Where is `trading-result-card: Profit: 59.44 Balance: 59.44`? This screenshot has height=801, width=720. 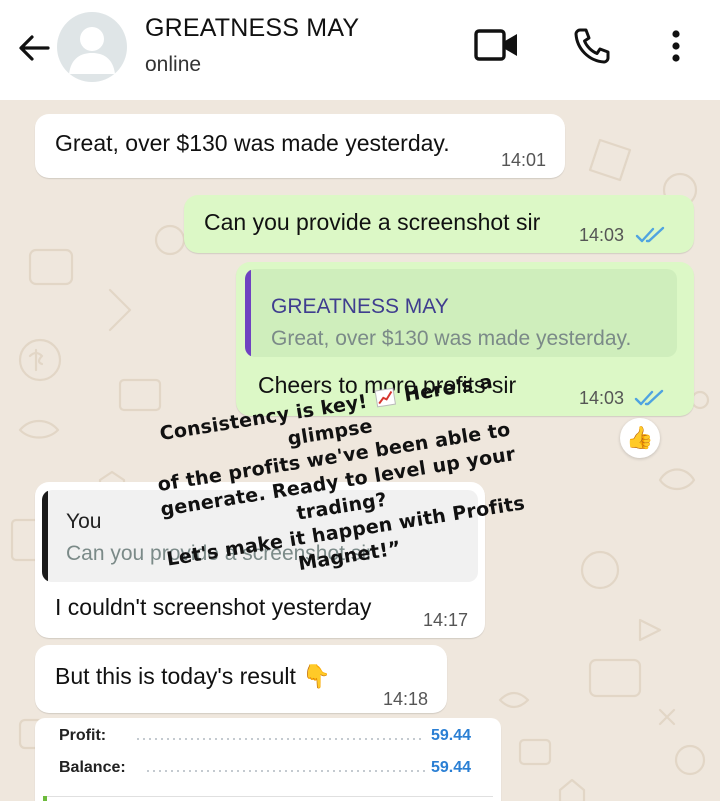
trading-result-card: Profit: 59.44 Balance: 59.44 is located at coordinates (268, 759).